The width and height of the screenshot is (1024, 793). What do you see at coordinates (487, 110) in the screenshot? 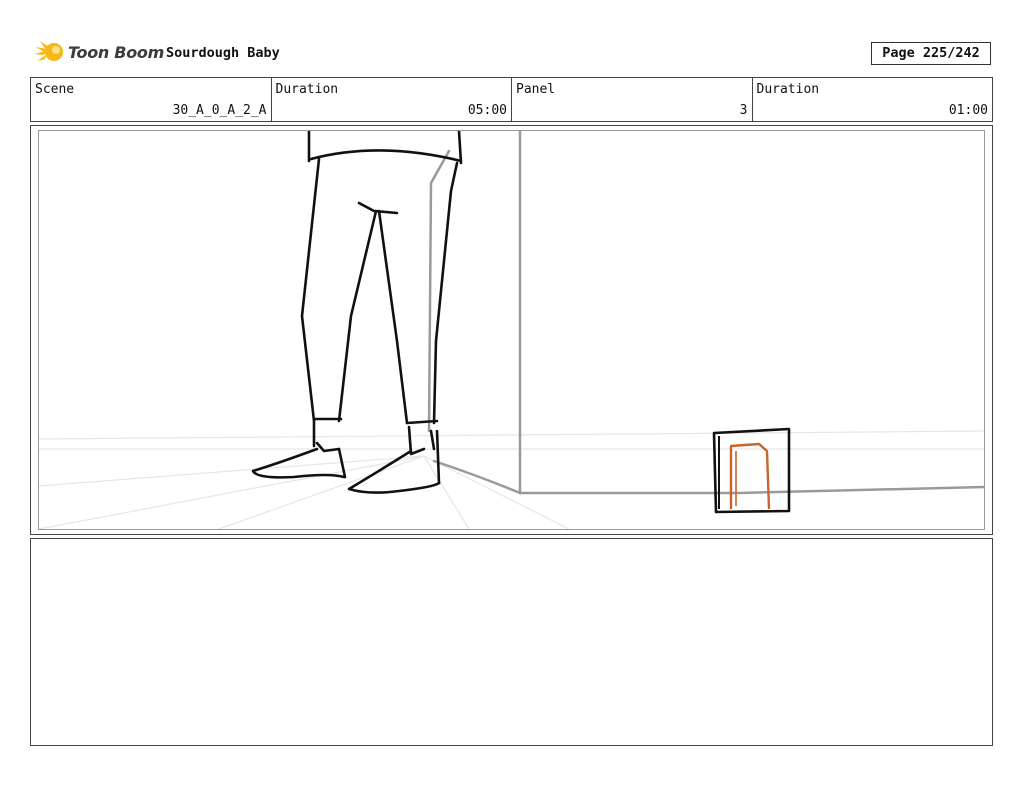
I see `scene-duration-value: 05:00` at bounding box center [487, 110].